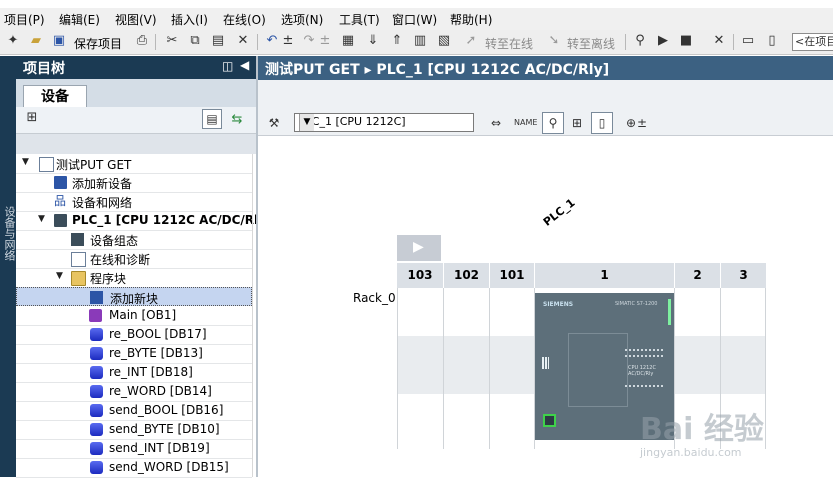 This screenshot has width=833, height=478. Describe the element at coordinates (134, 373) in the screenshot. I see `tree-item-block: re_INT [DB18]` at that location.